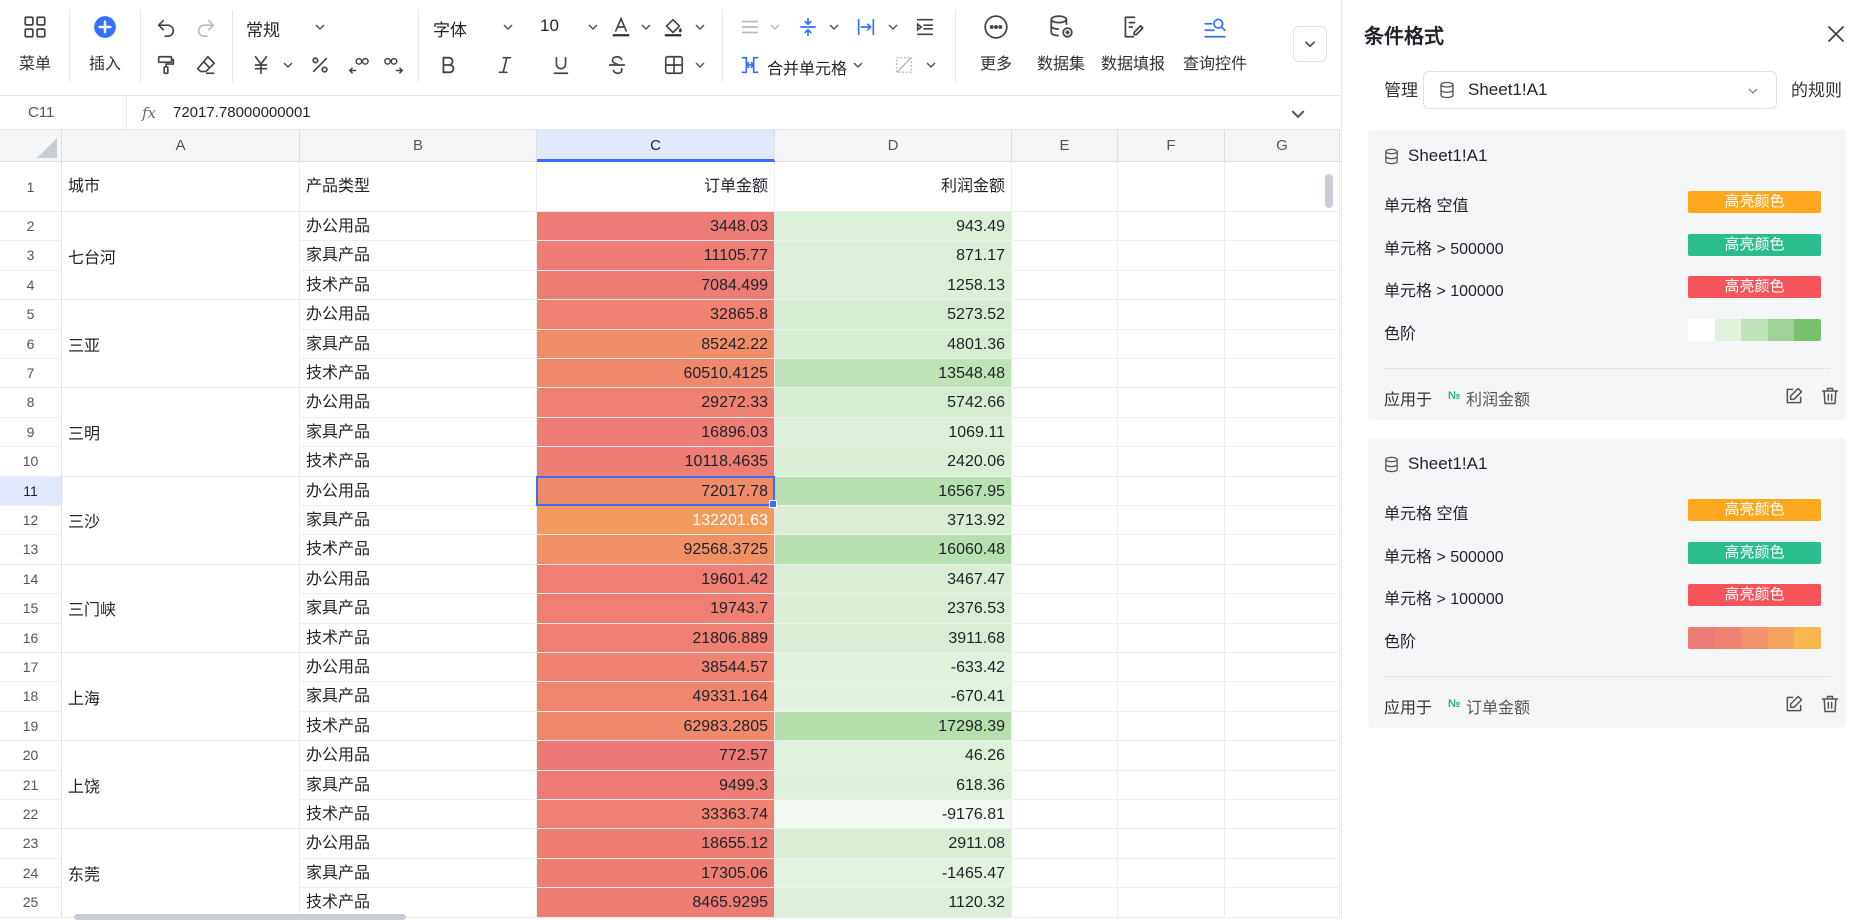 This screenshot has width=1858, height=920. Describe the element at coordinates (181, 344) in the screenshot. I see `city-merged-cell: 三亚` at that location.